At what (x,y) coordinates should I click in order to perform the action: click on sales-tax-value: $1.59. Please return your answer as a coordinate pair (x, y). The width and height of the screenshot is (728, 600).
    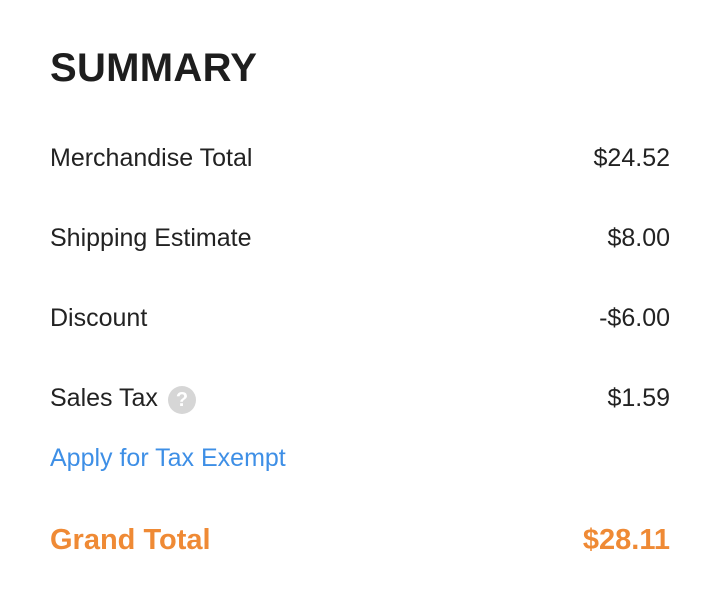
    Looking at the image, I should click on (638, 398).